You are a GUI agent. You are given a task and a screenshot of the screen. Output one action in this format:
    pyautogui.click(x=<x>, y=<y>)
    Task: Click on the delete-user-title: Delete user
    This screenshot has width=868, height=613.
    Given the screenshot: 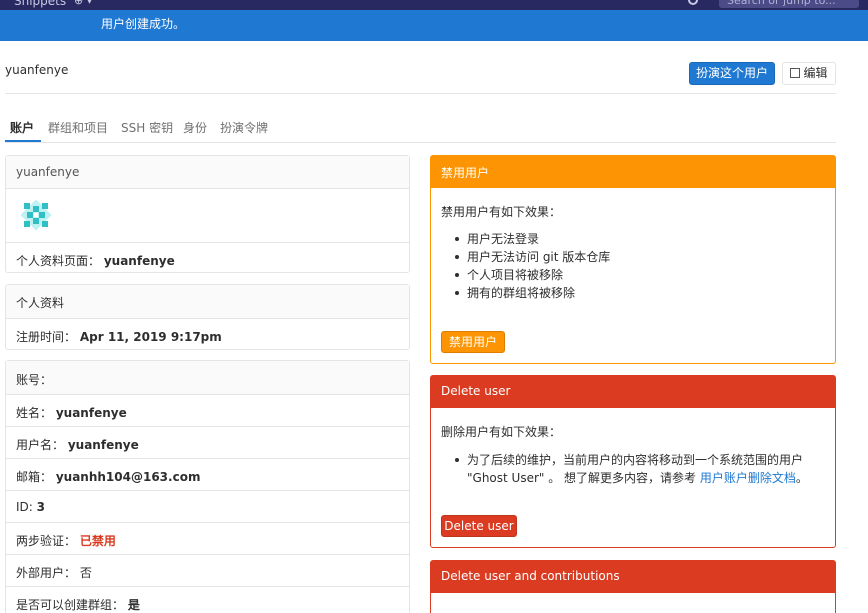 What is the action you would take?
    pyautogui.click(x=633, y=392)
    